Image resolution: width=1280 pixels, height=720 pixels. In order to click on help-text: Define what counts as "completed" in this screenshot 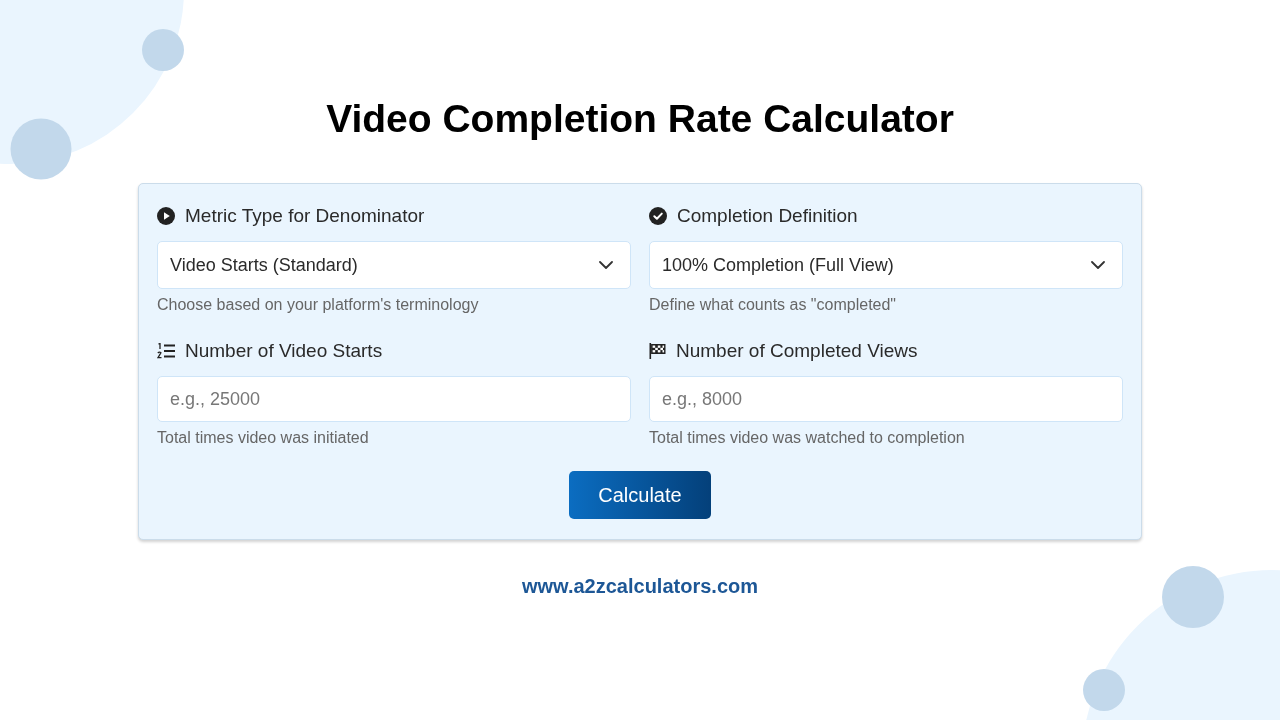, I will do `click(773, 305)`.